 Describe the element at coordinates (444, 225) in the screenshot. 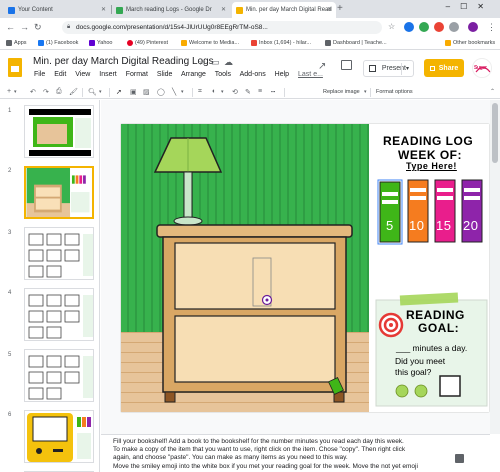

I see `minutes-15-label: 15` at that location.